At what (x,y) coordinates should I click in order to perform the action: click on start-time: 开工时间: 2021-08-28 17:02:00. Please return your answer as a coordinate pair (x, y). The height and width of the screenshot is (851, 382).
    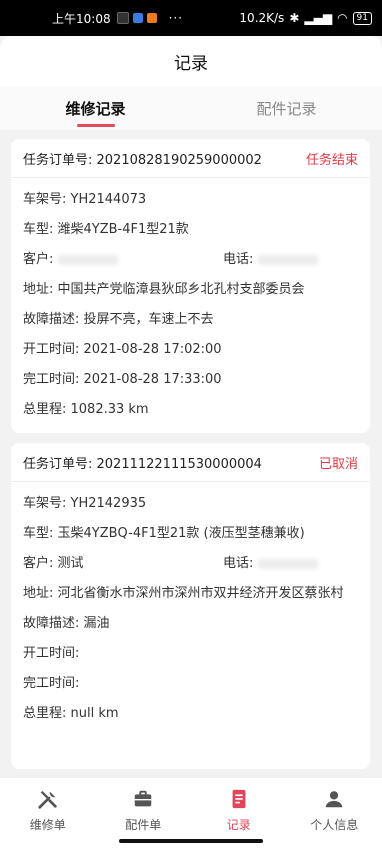
    Looking at the image, I should click on (190, 350).